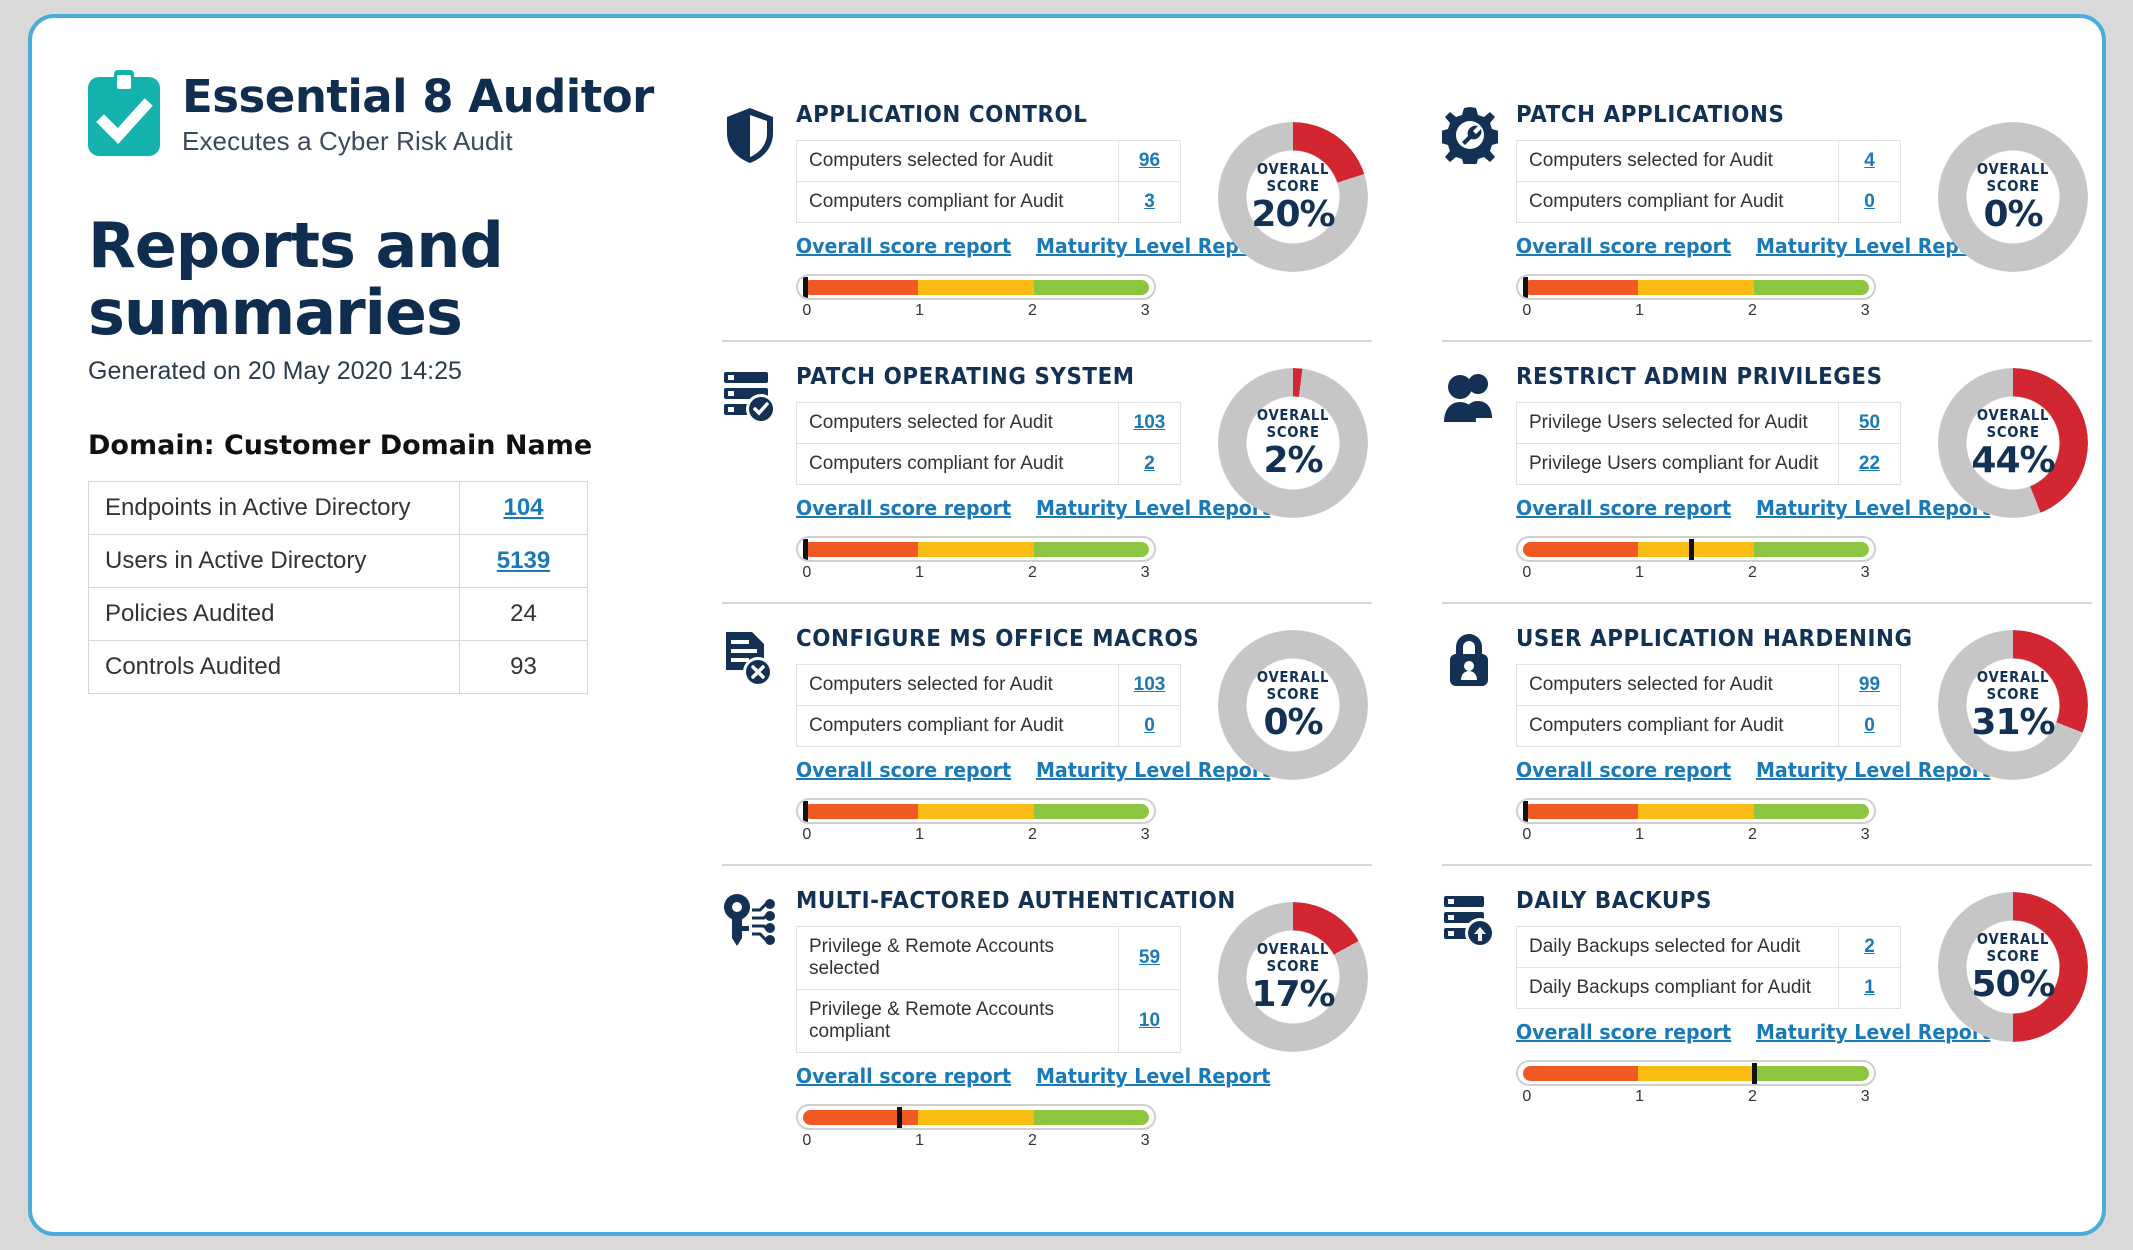 Image resolution: width=2133 pixels, height=1250 pixels. I want to click on metric-value: 10, so click(1149, 1021).